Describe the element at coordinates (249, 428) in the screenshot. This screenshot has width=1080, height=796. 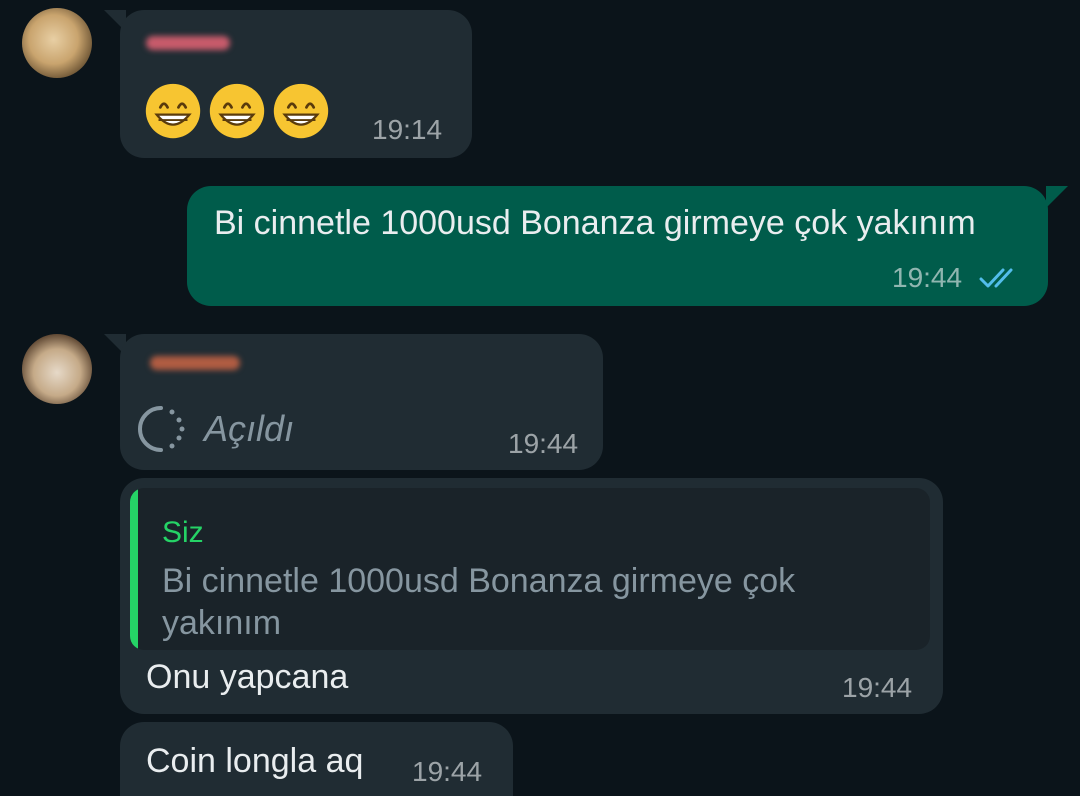
I see `view-once-status: Açıldı` at that location.